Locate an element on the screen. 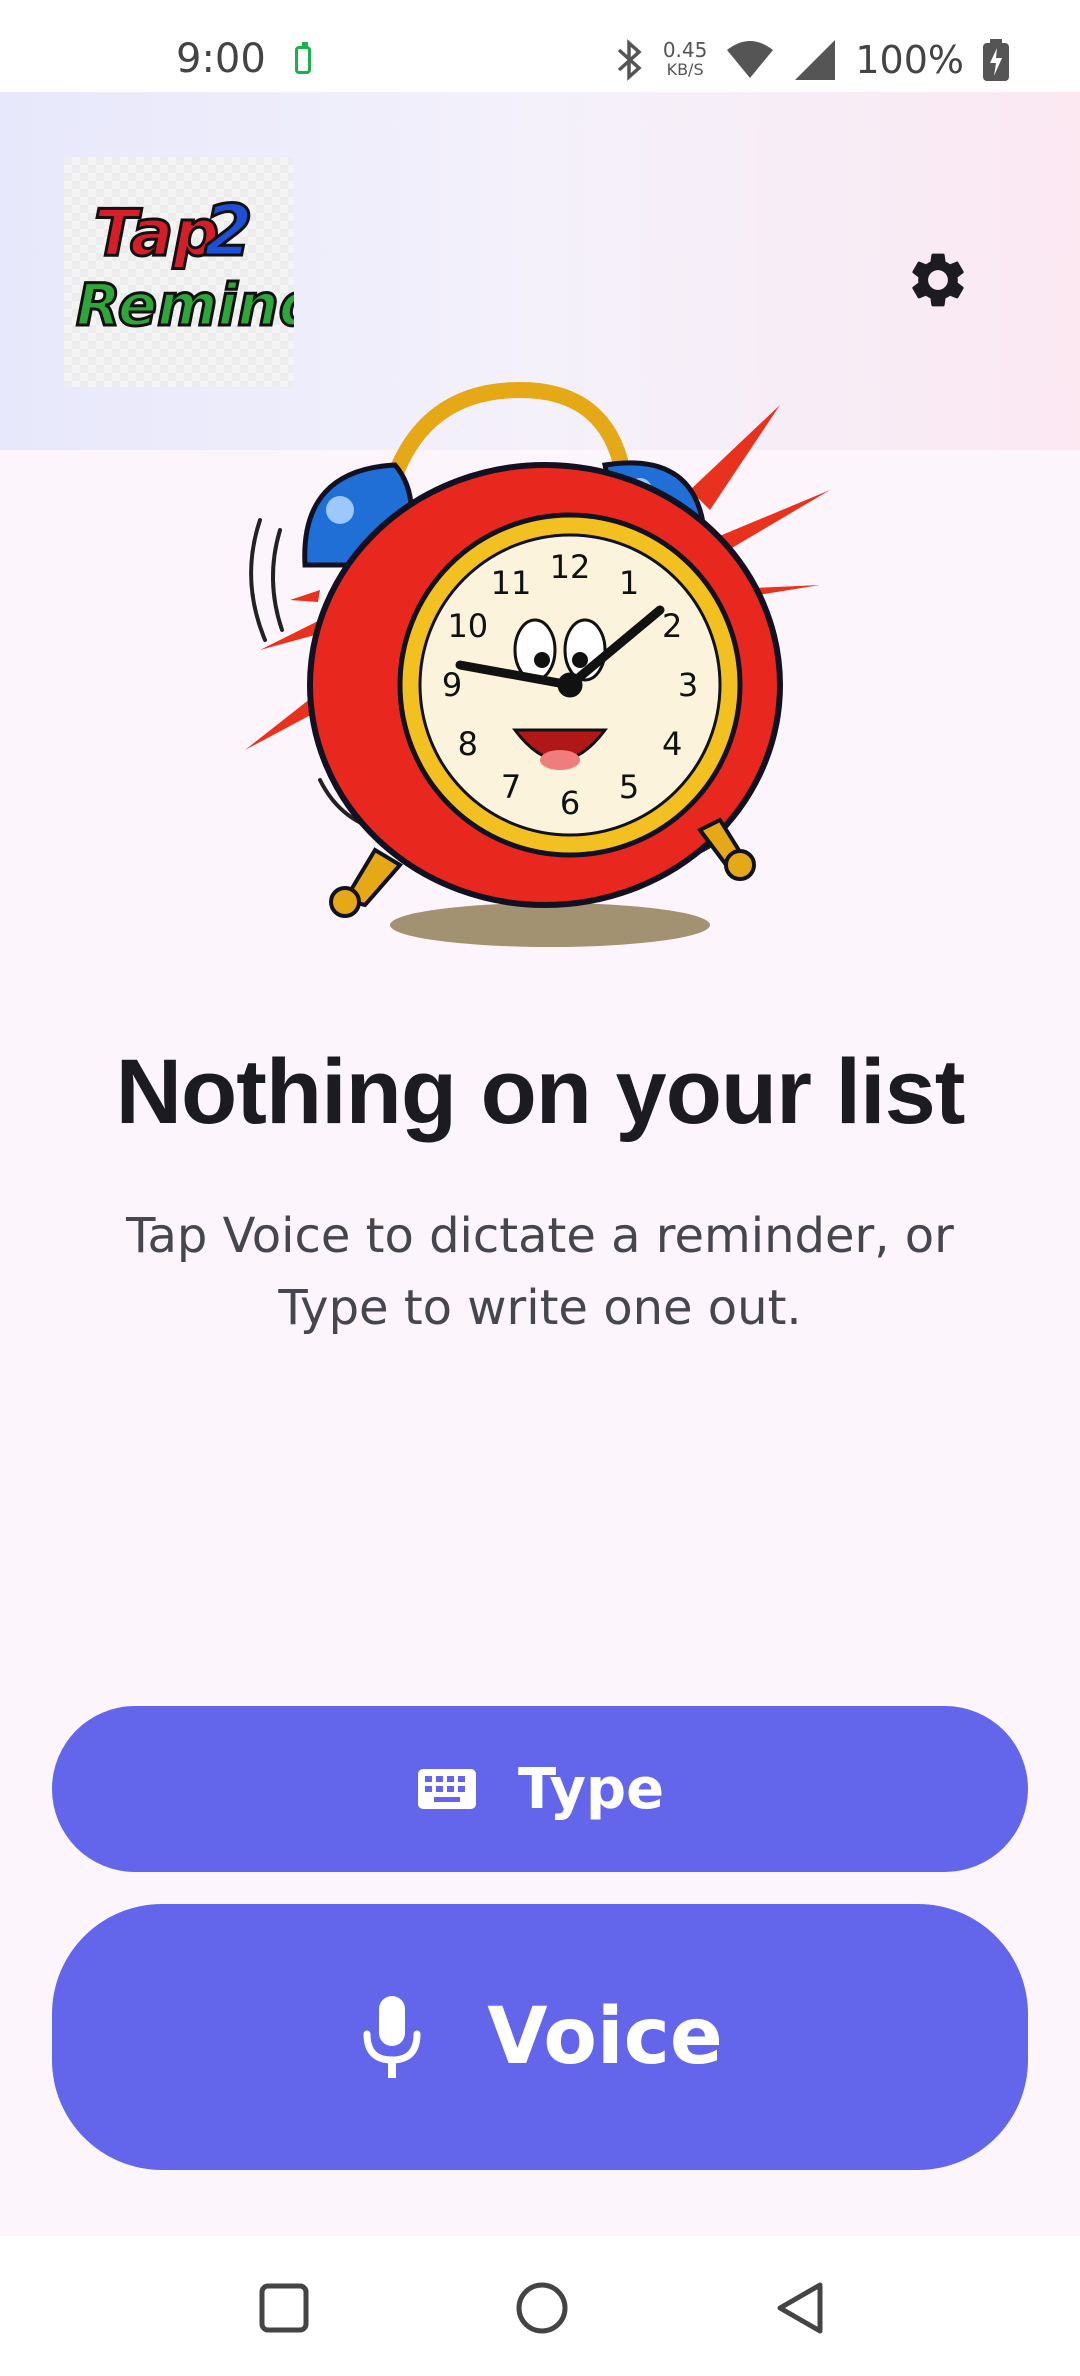 The width and height of the screenshot is (1080, 2376). clock-number: 5 is located at coordinates (629, 787).